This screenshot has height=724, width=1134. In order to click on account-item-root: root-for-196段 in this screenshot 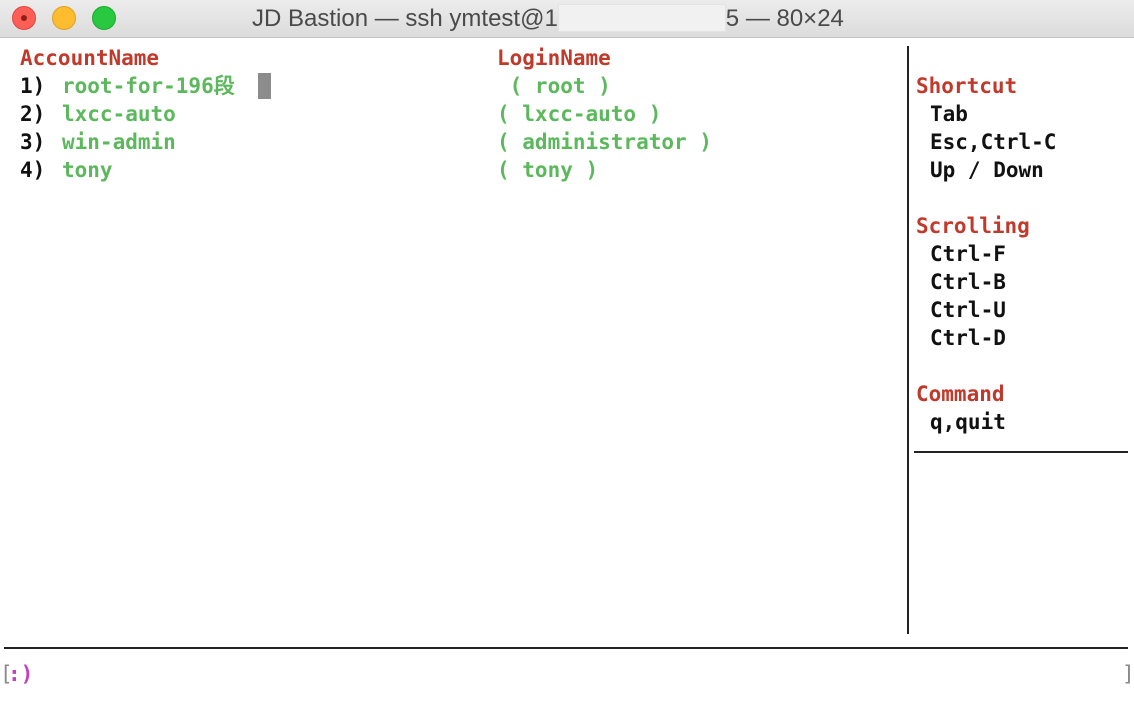, I will do `click(148, 86)`.